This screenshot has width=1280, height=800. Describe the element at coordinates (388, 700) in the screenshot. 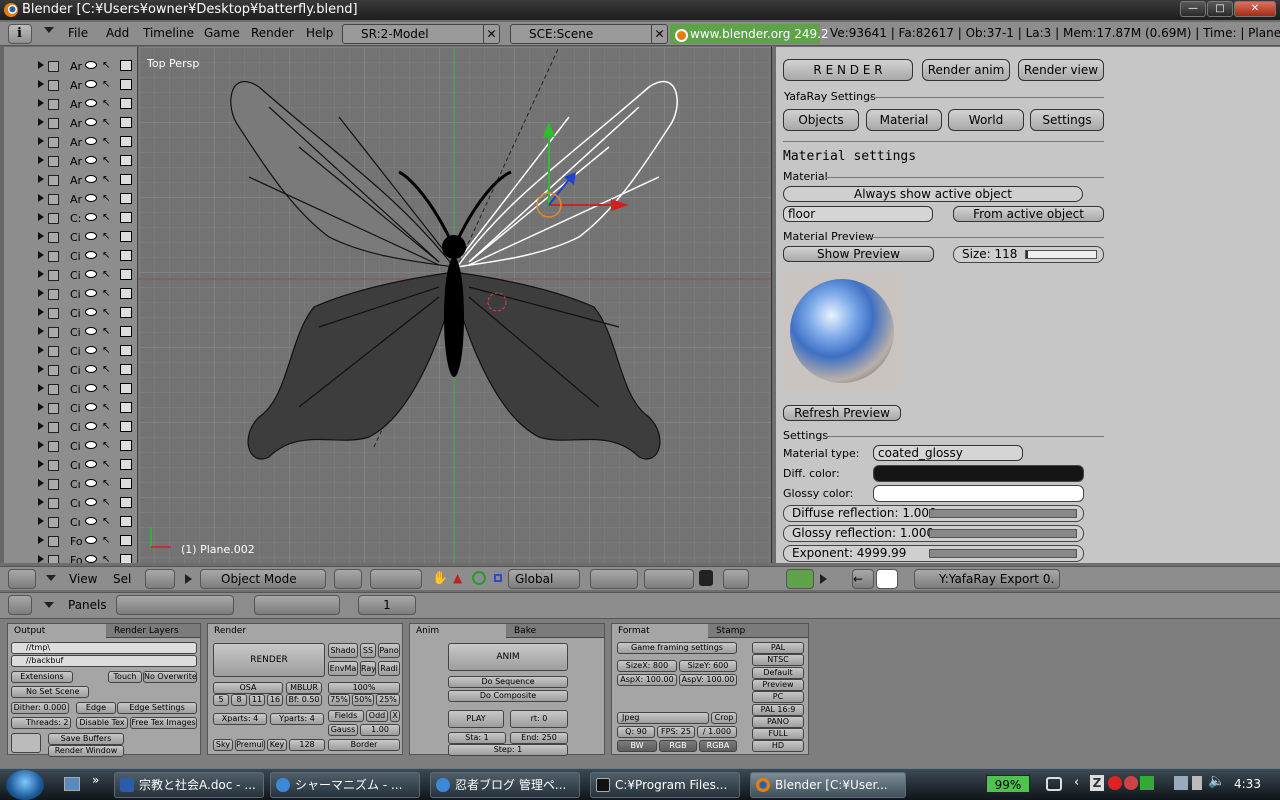

I see `resolution-25-toggle: 25%` at that location.